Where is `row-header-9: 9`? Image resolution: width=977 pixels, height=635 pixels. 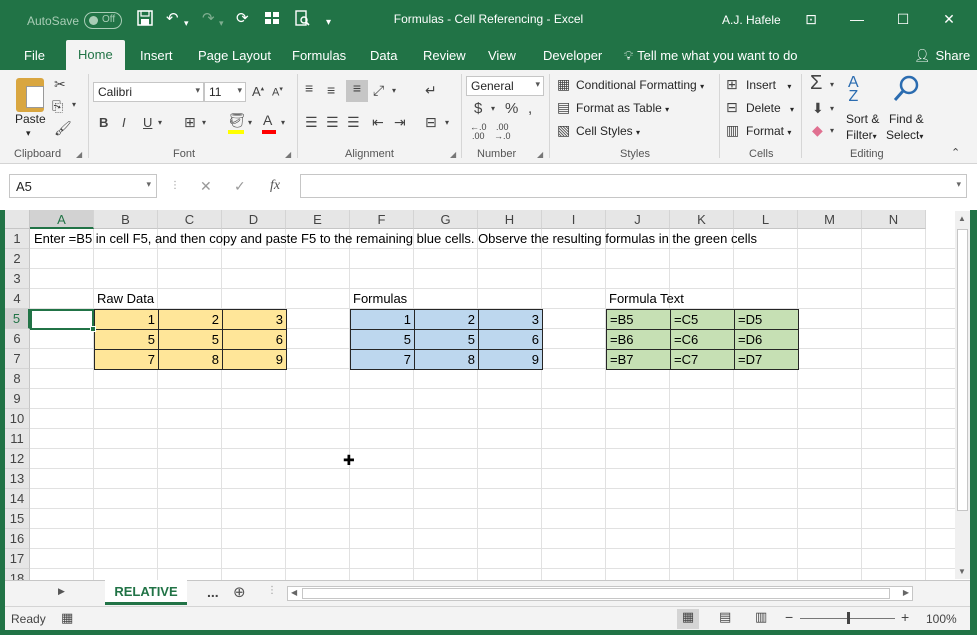
row-header-9: 9 is located at coordinates (17, 399).